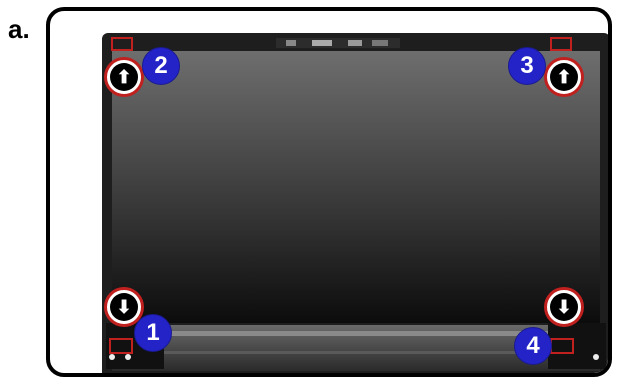  Describe the element at coordinates (121, 346) in the screenshot. I see `screw-highlight-bottom-left` at that location.